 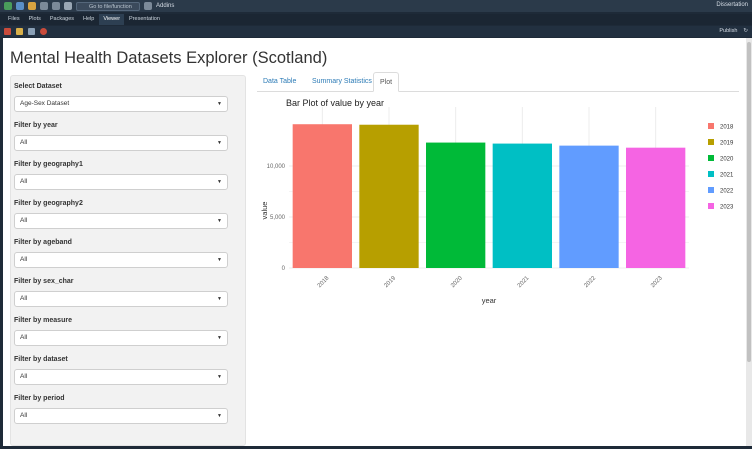 What do you see at coordinates (165, 6) in the screenshot?
I see `addins-menu: Addins` at bounding box center [165, 6].